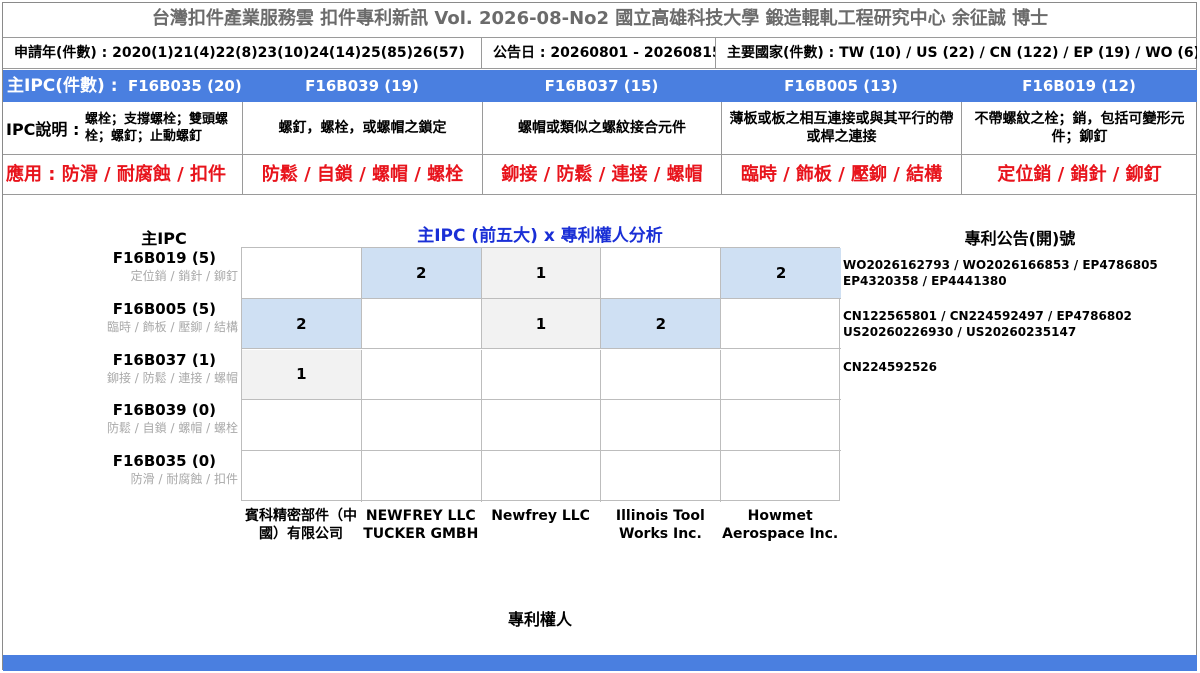 The image size is (1200, 673). Describe the element at coordinates (1020, 367) in the screenshot. I see `publication-list: CN224592526` at that location.